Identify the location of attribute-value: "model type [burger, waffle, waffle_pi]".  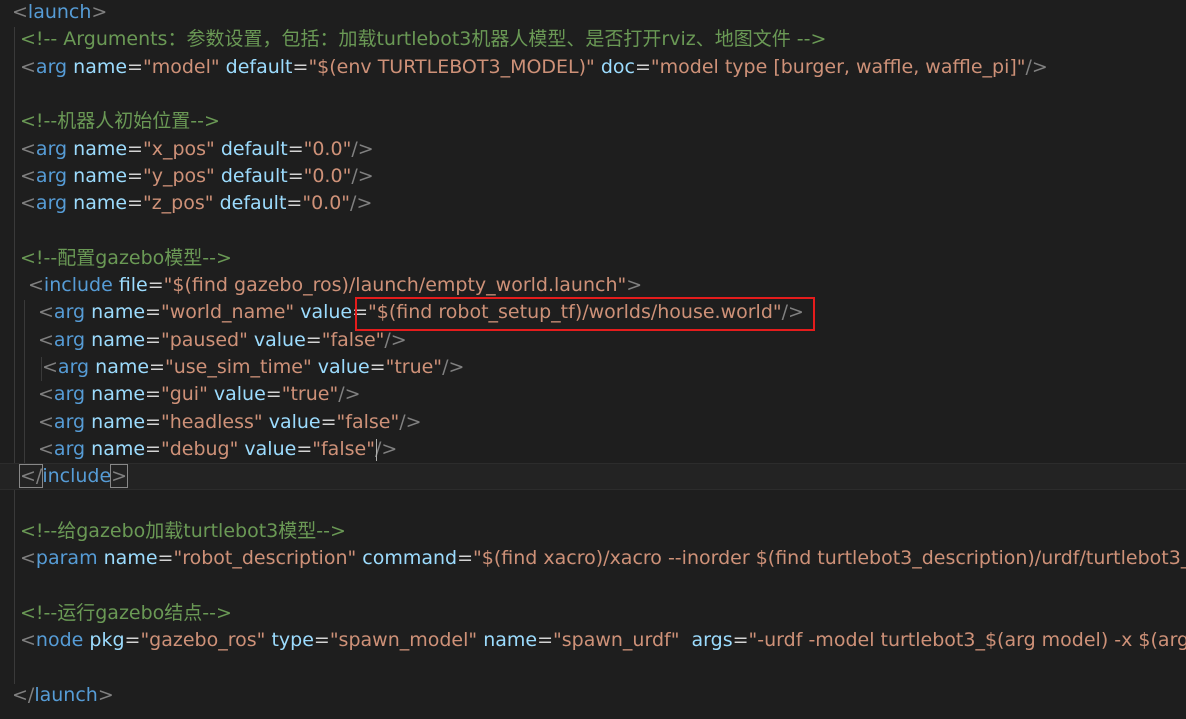
(838, 66).